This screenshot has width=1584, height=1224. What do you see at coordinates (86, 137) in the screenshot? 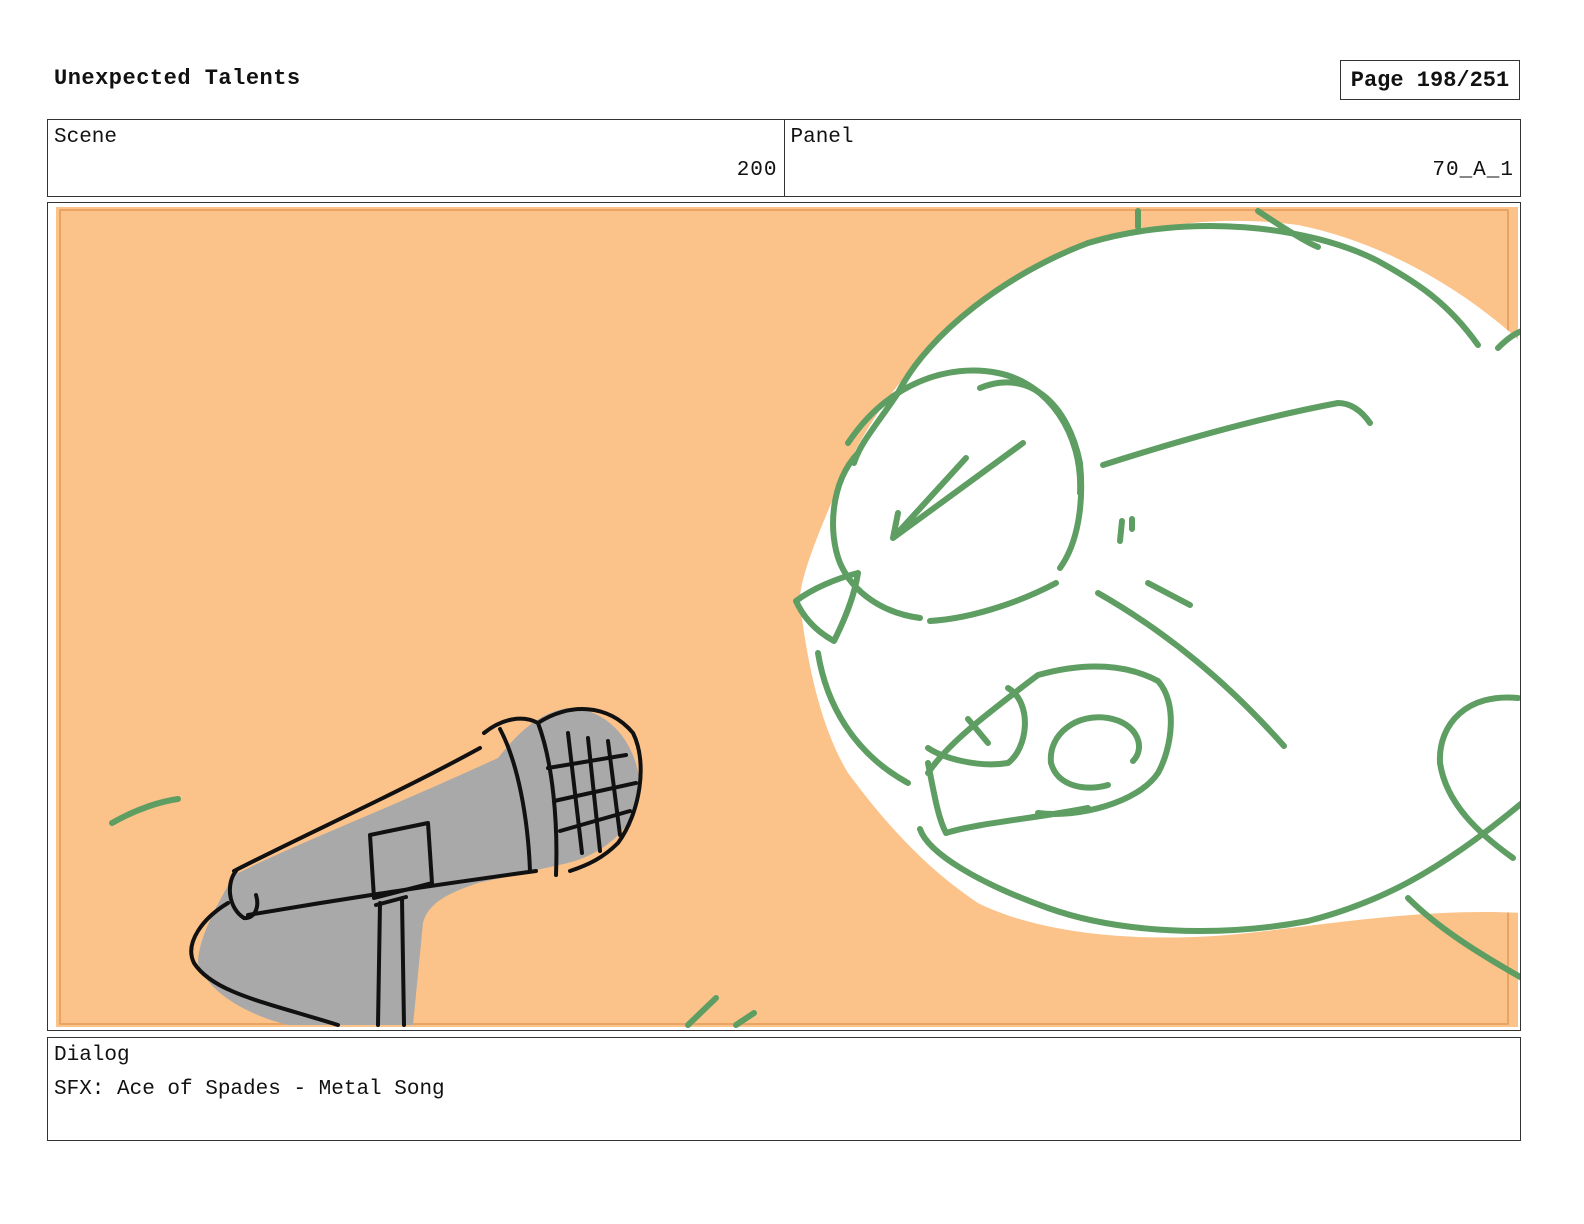
I see `scene-label: Scene` at bounding box center [86, 137].